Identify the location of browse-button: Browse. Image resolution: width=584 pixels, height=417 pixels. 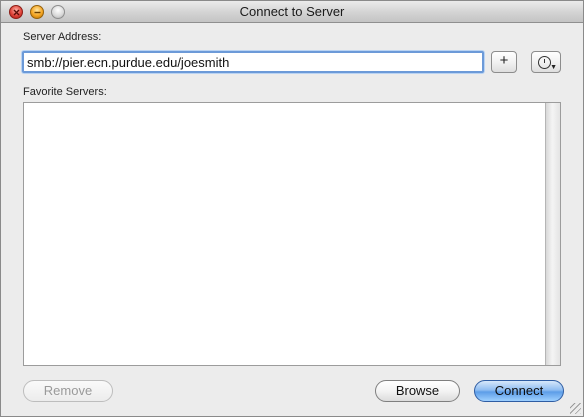
(417, 391).